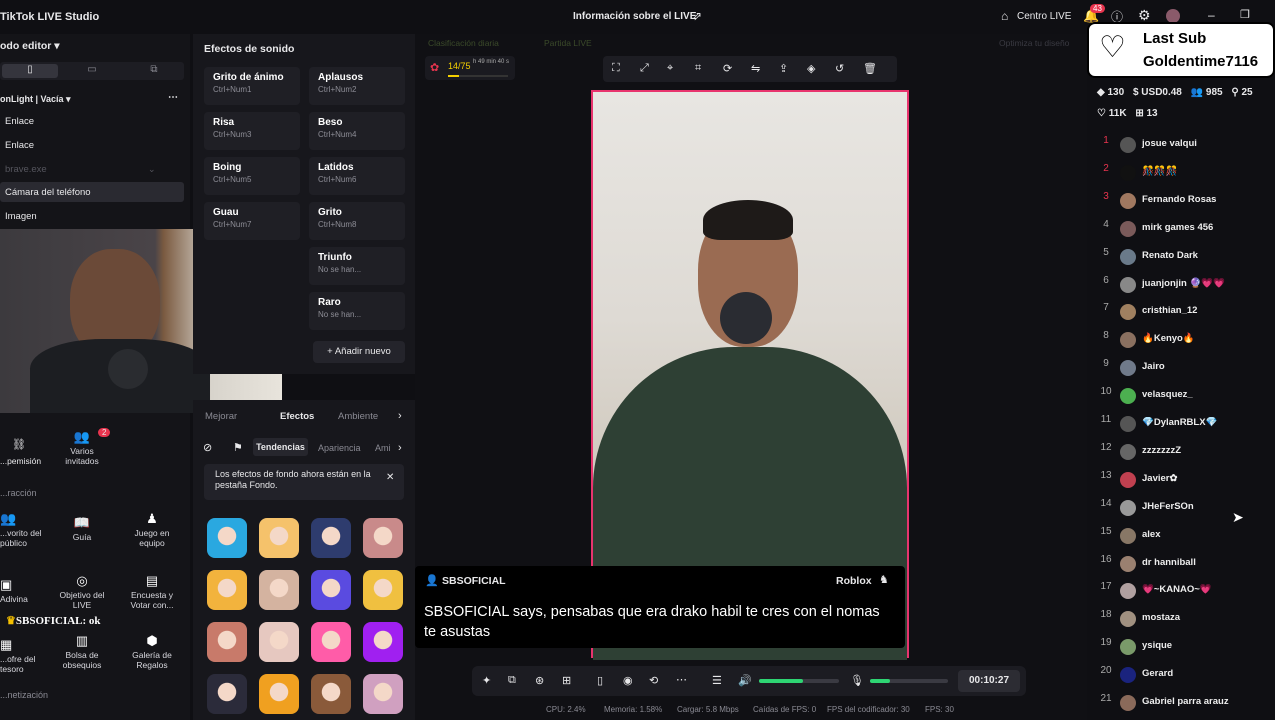 This screenshot has width=1275, height=720. I want to click on ranking-row: 9 Jairo, so click(1186, 368).